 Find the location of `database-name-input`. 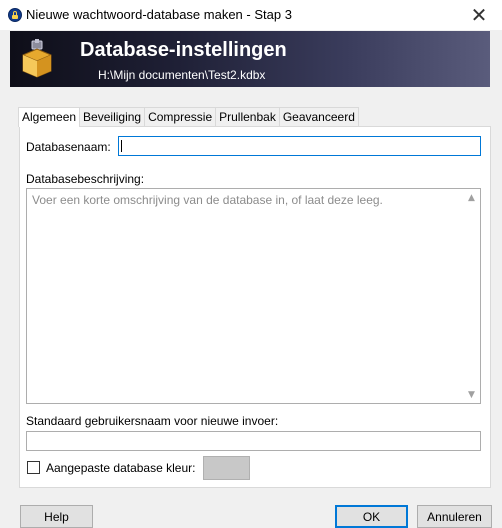

database-name-input is located at coordinates (299, 146).